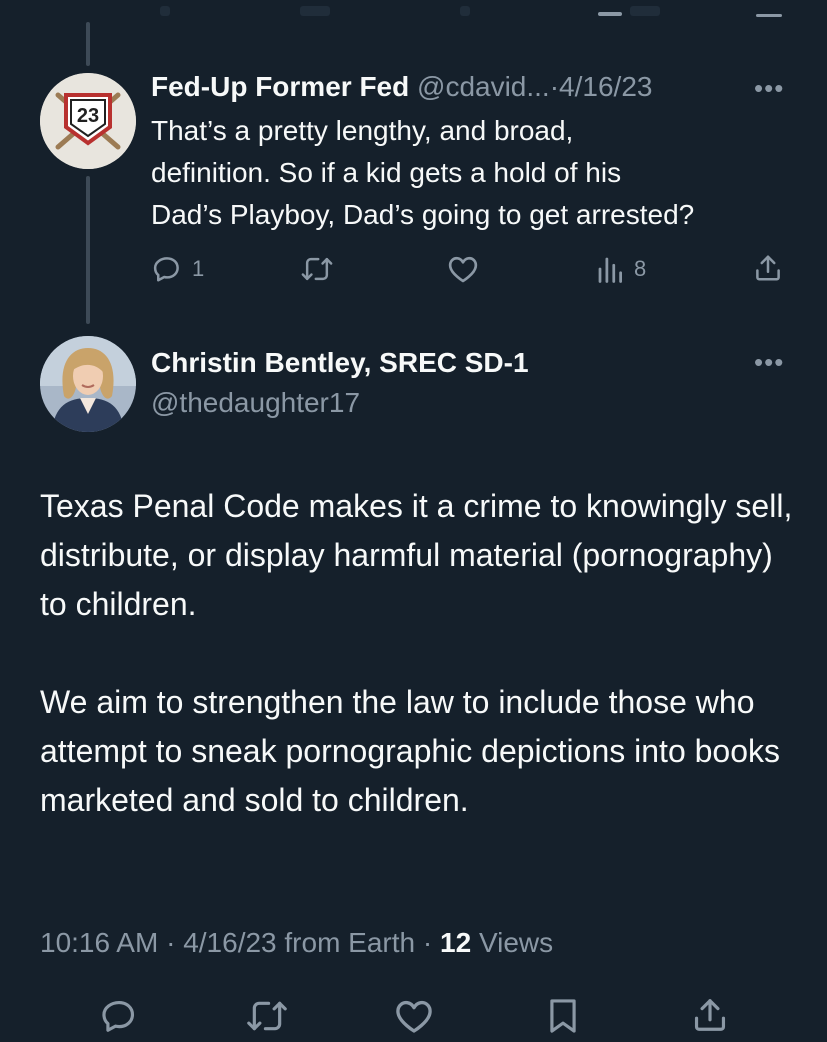 This screenshot has width=827, height=1042. I want to click on baseball-badge-logo: 23, so click(88, 121).